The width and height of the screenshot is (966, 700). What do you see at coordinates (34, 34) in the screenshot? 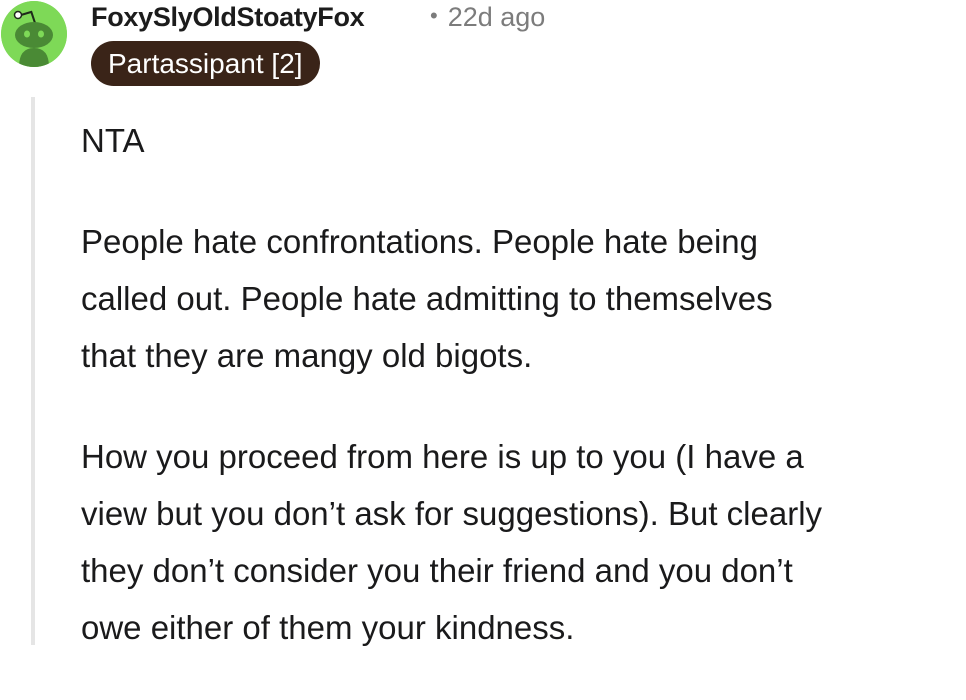
I see `snoo-avatar-icon` at bounding box center [34, 34].